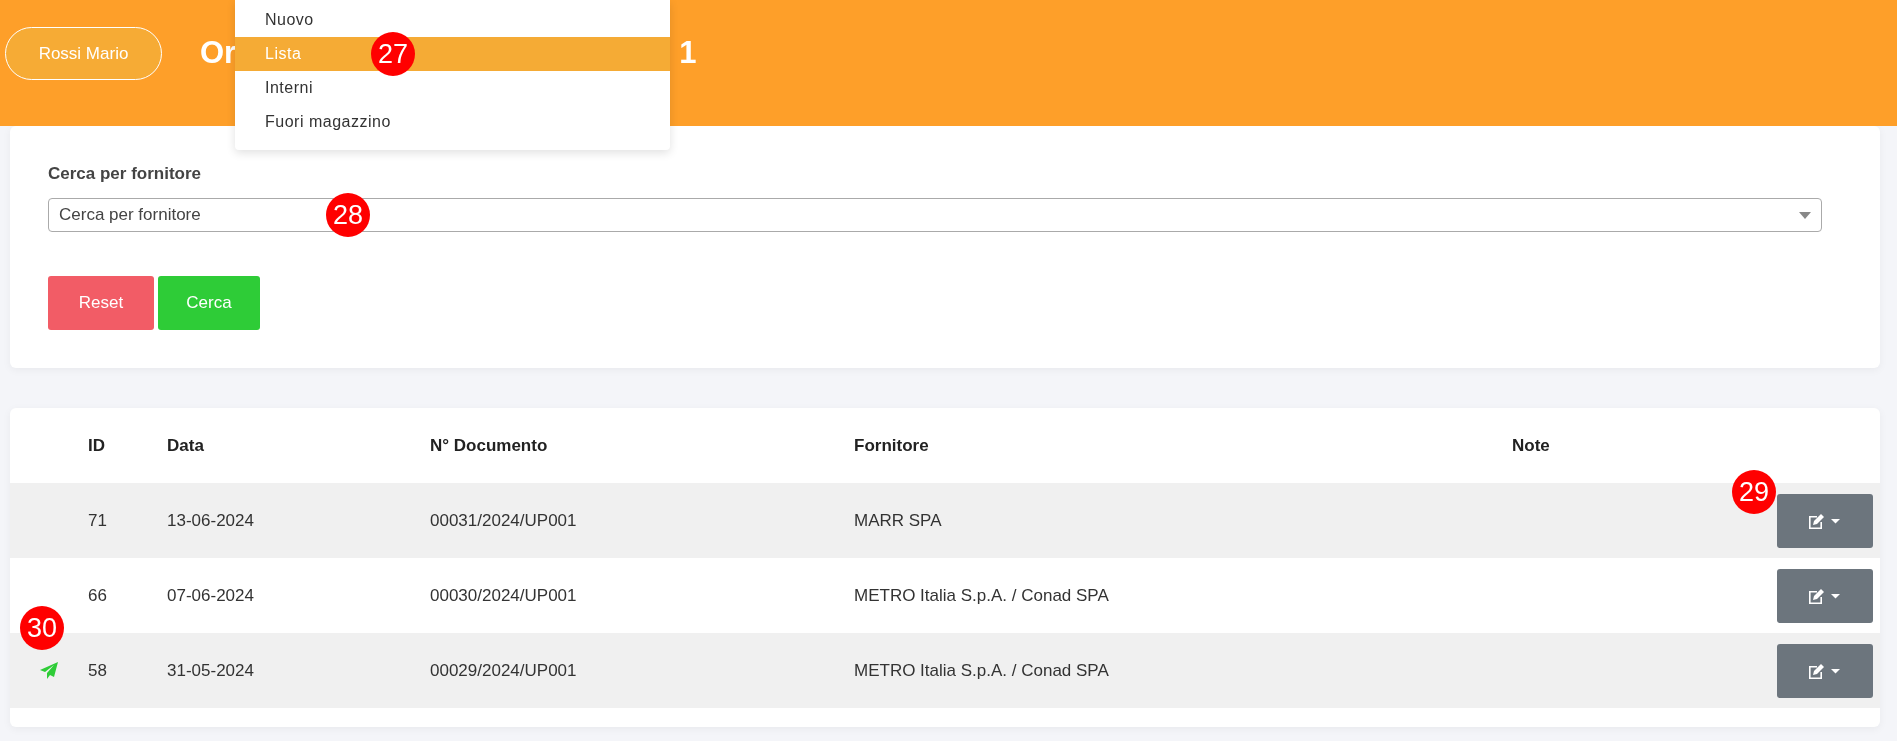 The height and width of the screenshot is (741, 1897). I want to click on menu-item: Fuori magazzino, so click(452, 122).